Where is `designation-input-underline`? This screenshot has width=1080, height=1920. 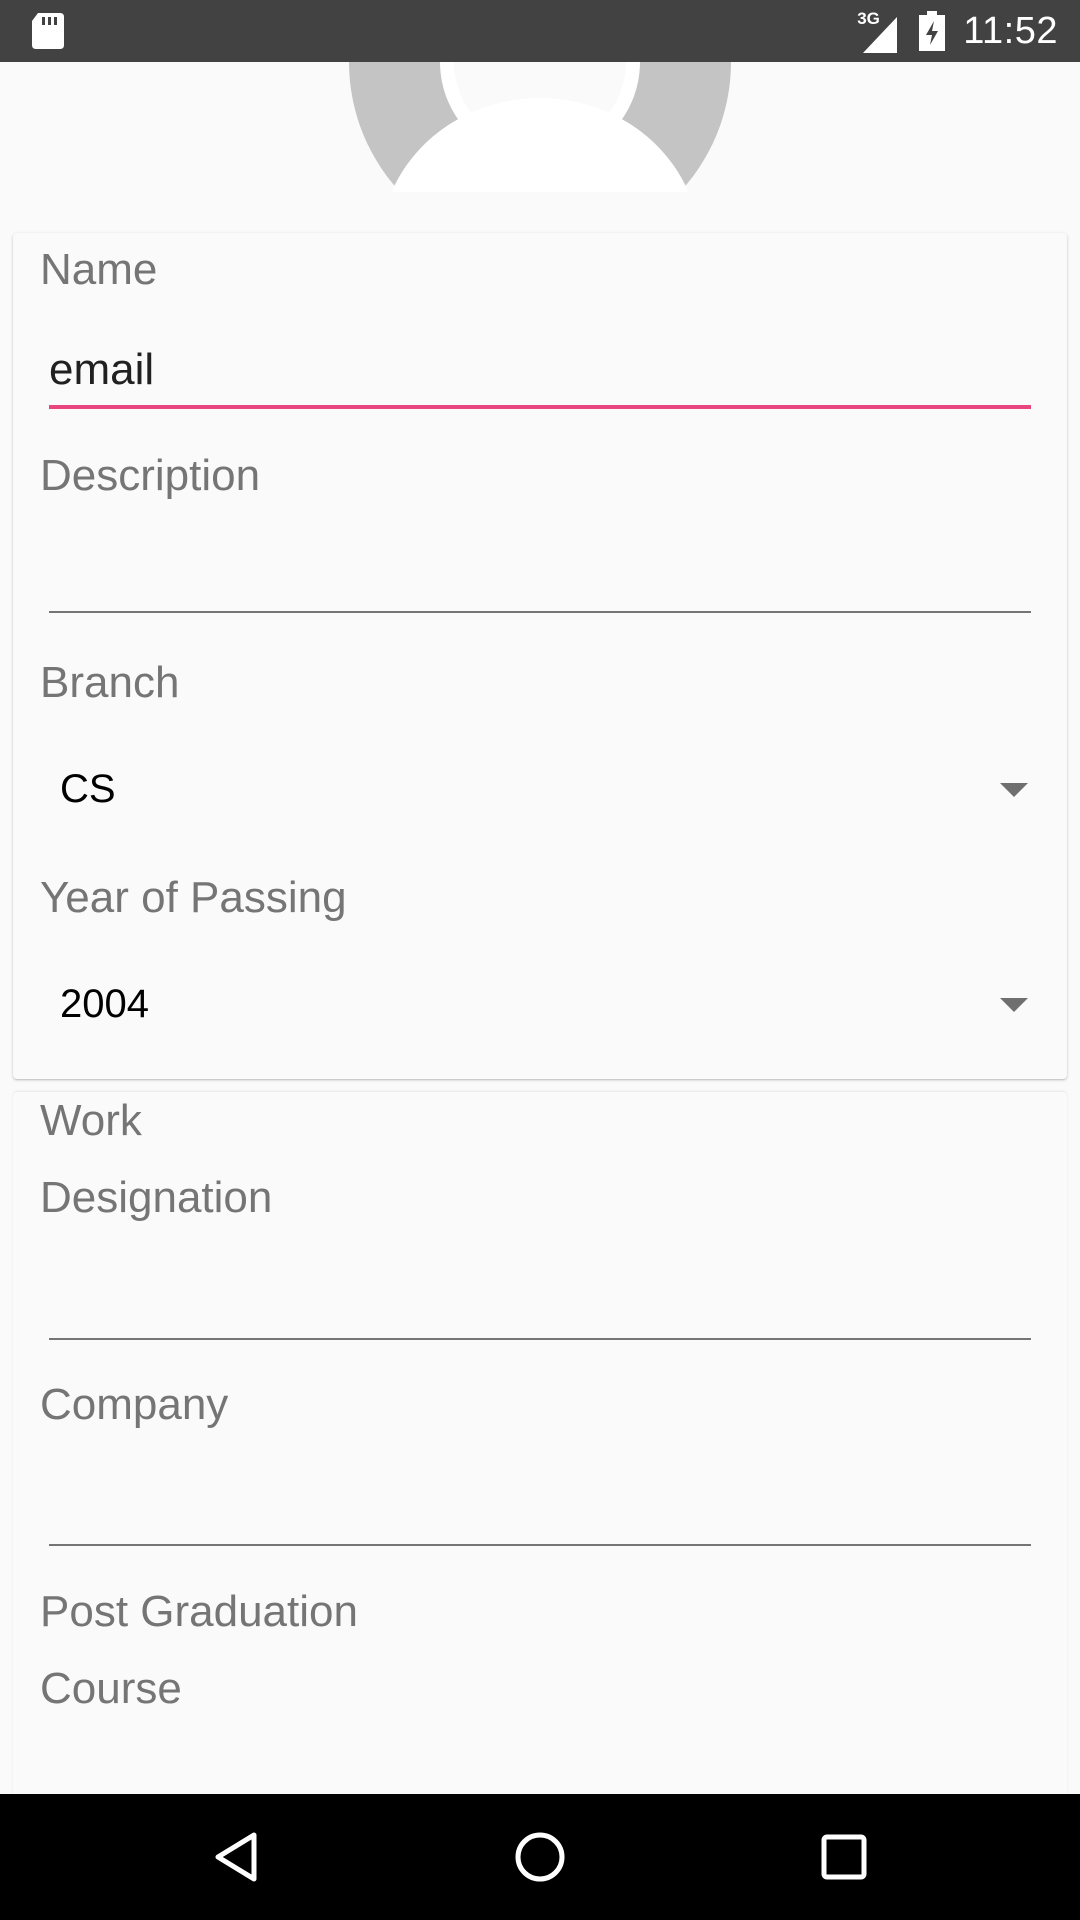 designation-input-underline is located at coordinates (540, 1339).